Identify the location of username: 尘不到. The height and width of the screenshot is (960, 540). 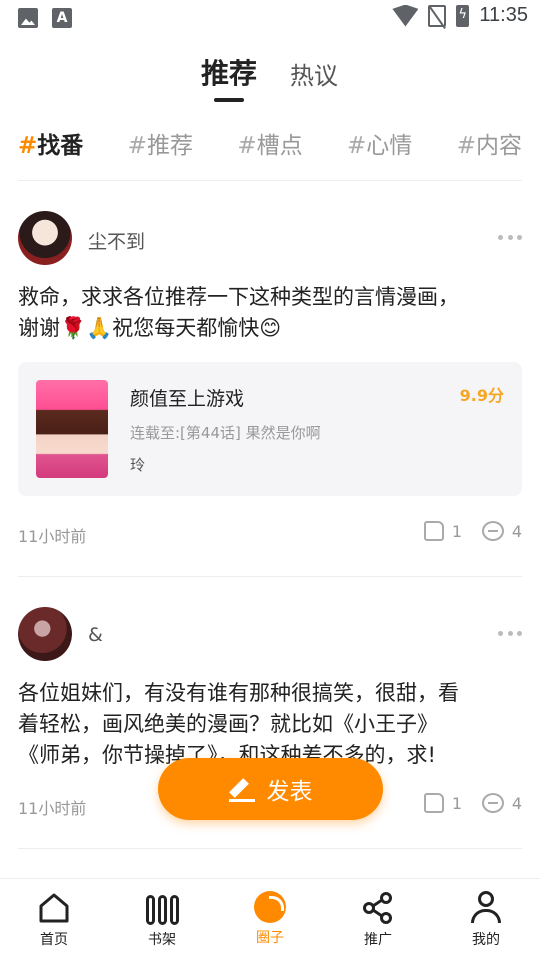
(116, 240).